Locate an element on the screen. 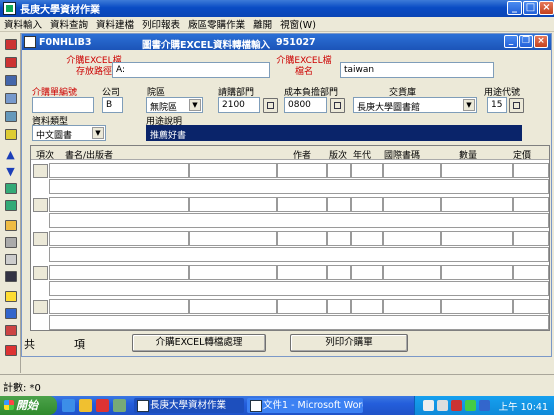 The width and height of the screenshot is (554, 415). form-close-button: × is located at coordinates (541, 41).